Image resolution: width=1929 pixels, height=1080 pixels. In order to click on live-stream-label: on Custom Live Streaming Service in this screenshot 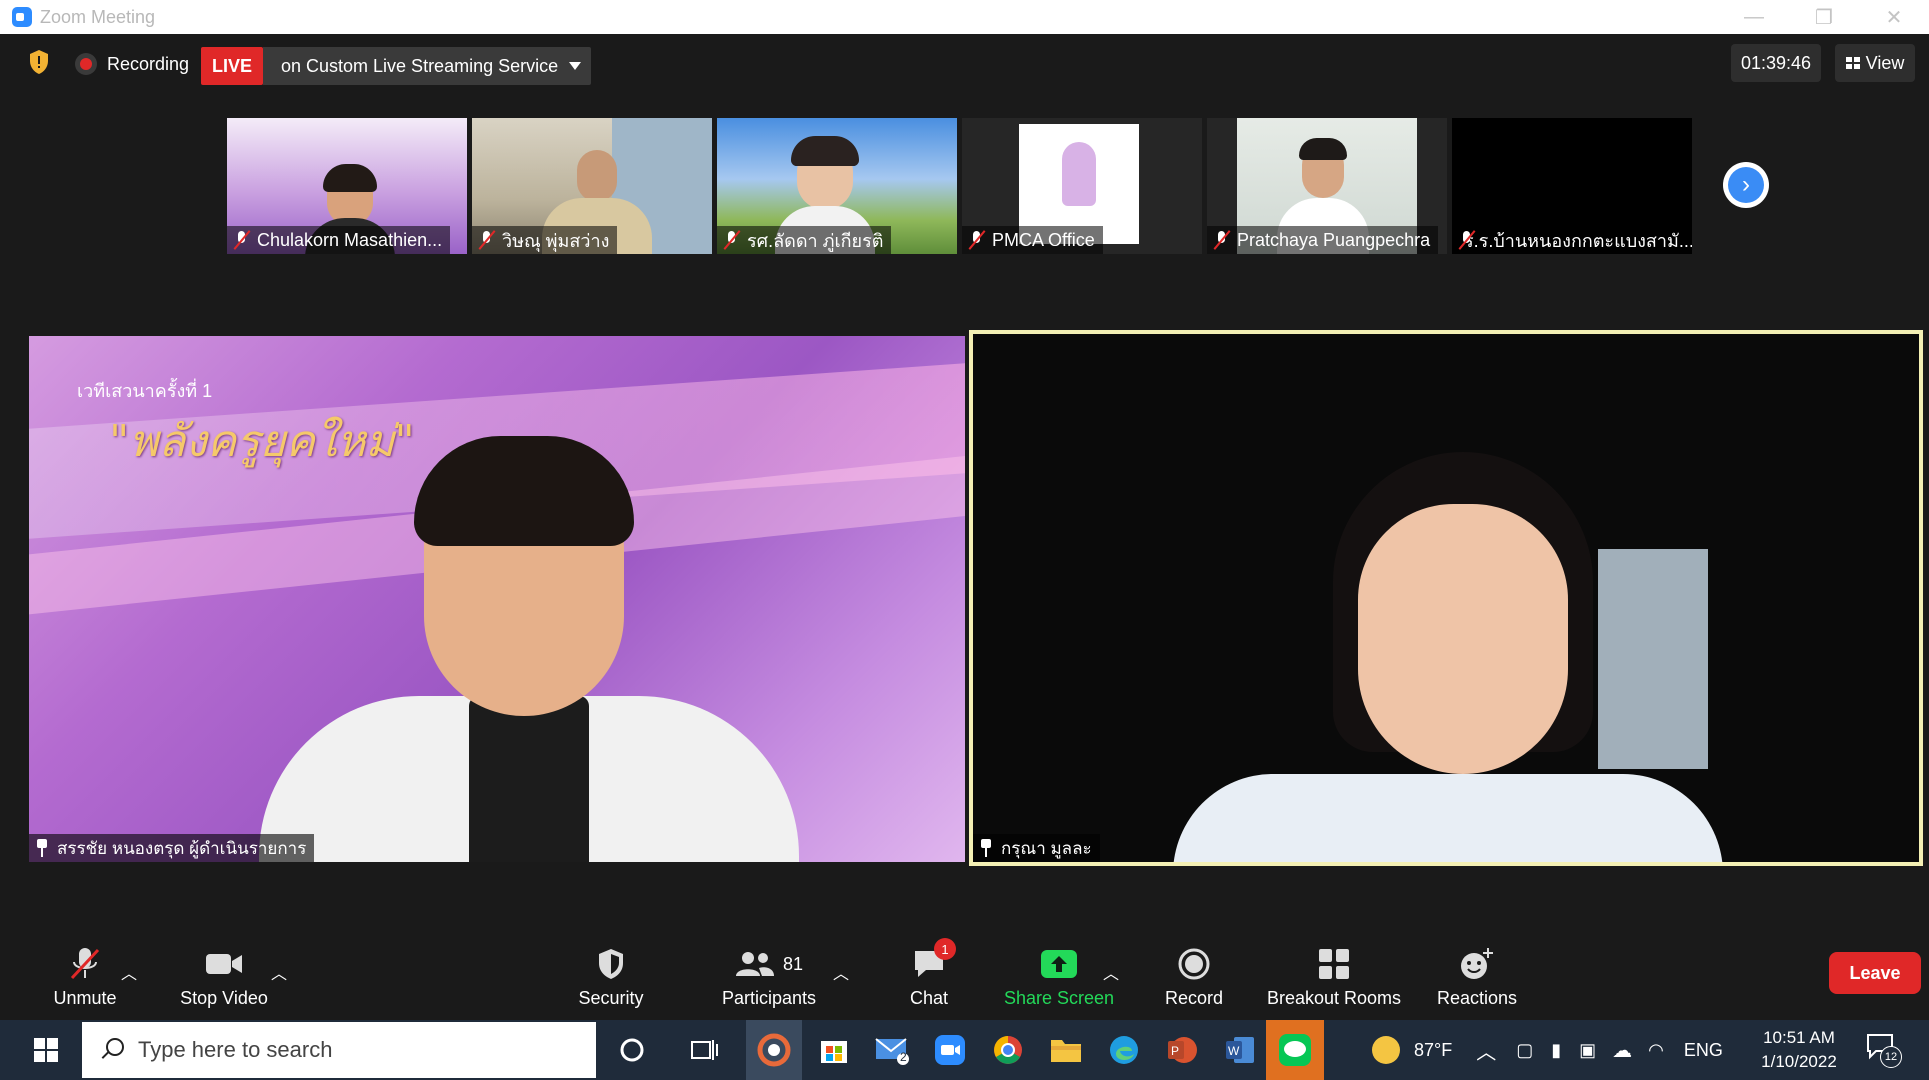, I will do `click(420, 65)`.